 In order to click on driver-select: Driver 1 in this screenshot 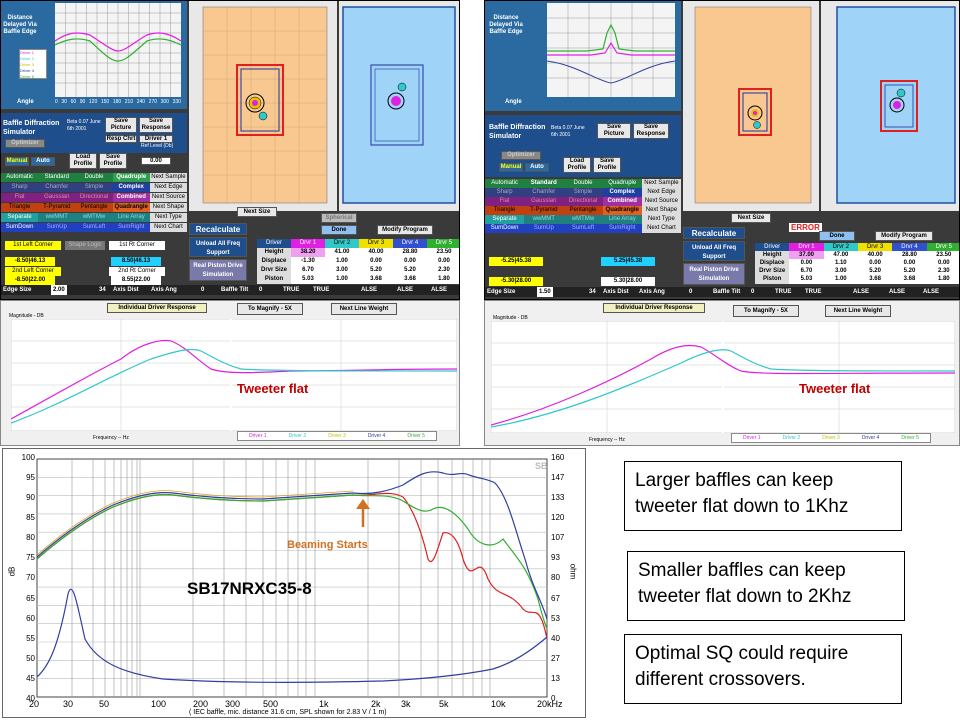, I will do `click(156, 139)`.